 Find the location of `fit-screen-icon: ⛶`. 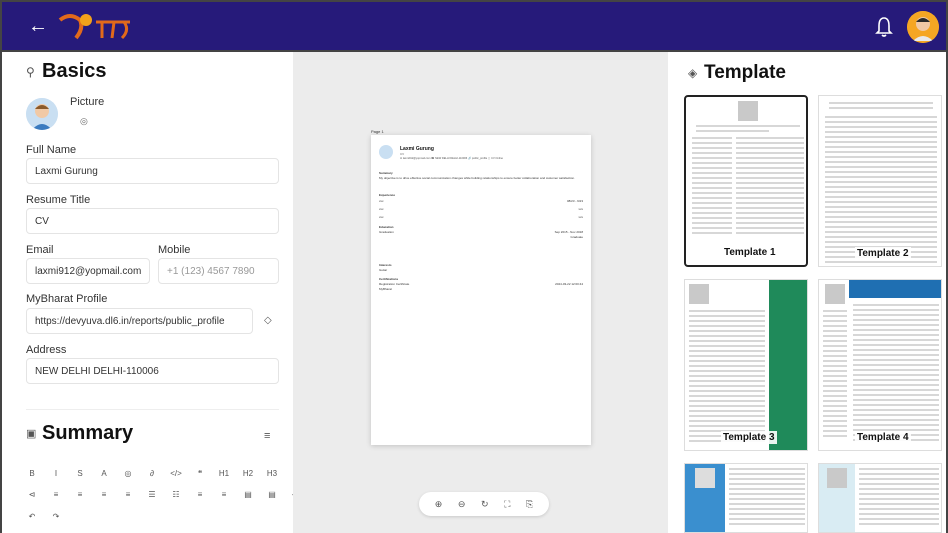

fit-screen-icon: ⛶ is located at coordinates (507, 504).